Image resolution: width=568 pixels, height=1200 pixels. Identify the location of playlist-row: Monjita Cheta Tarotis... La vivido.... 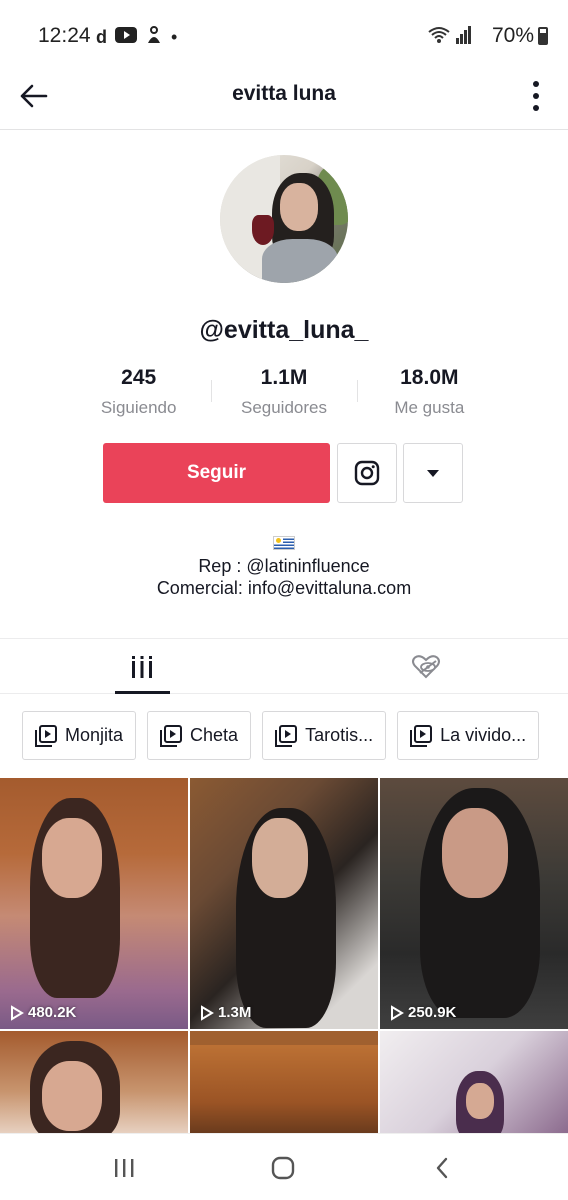
(295, 735).